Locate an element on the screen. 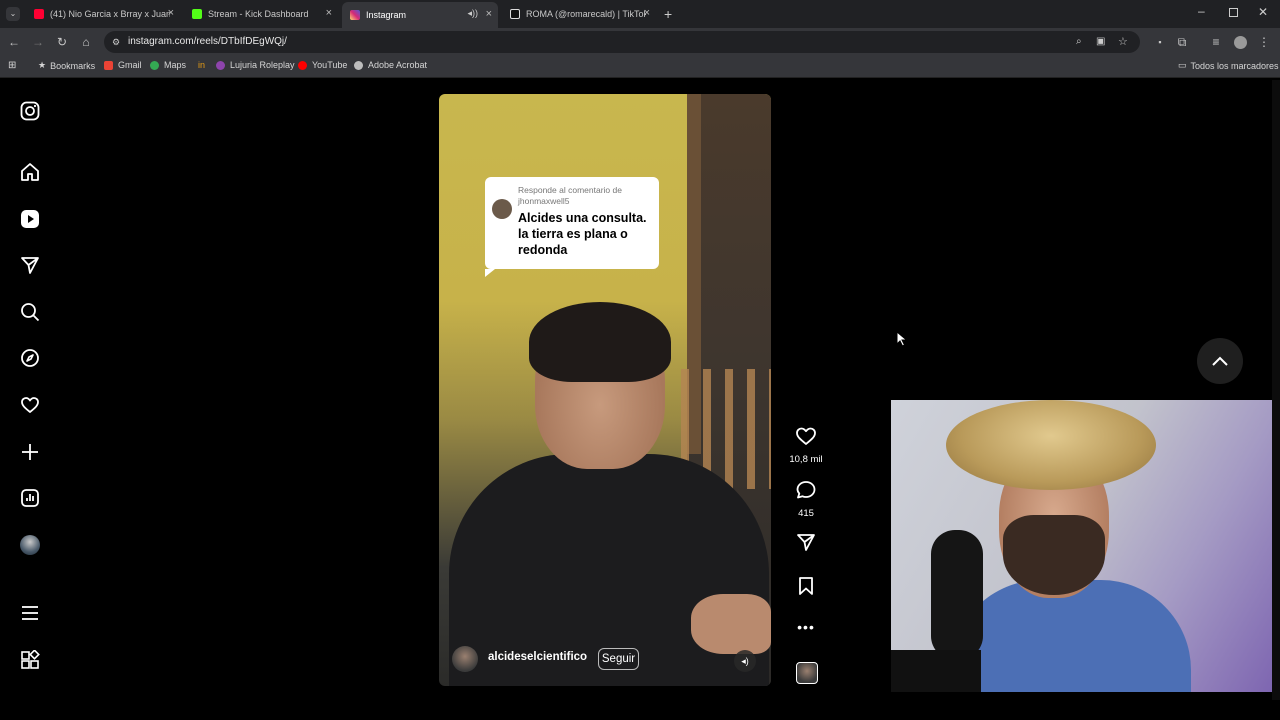  gmail-icon is located at coordinates (108, 65).